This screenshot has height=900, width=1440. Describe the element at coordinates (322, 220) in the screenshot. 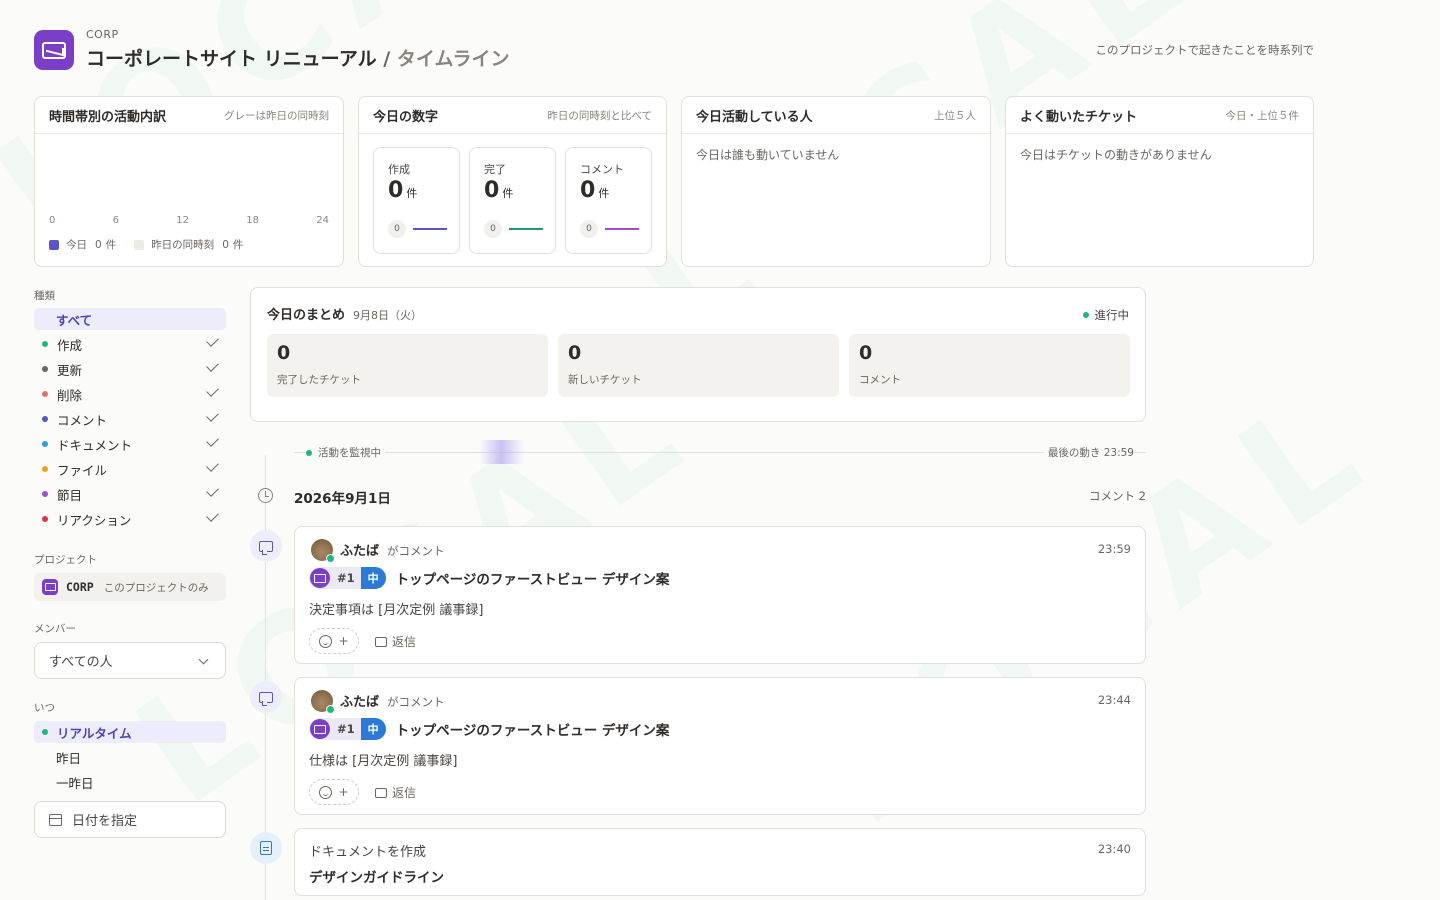

I see `axis-tick: 24` at that location.